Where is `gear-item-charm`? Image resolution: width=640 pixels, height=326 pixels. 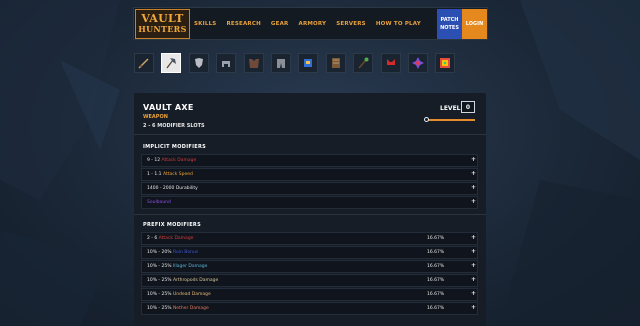 gear-item-charm is located at coordinates (417, 63).